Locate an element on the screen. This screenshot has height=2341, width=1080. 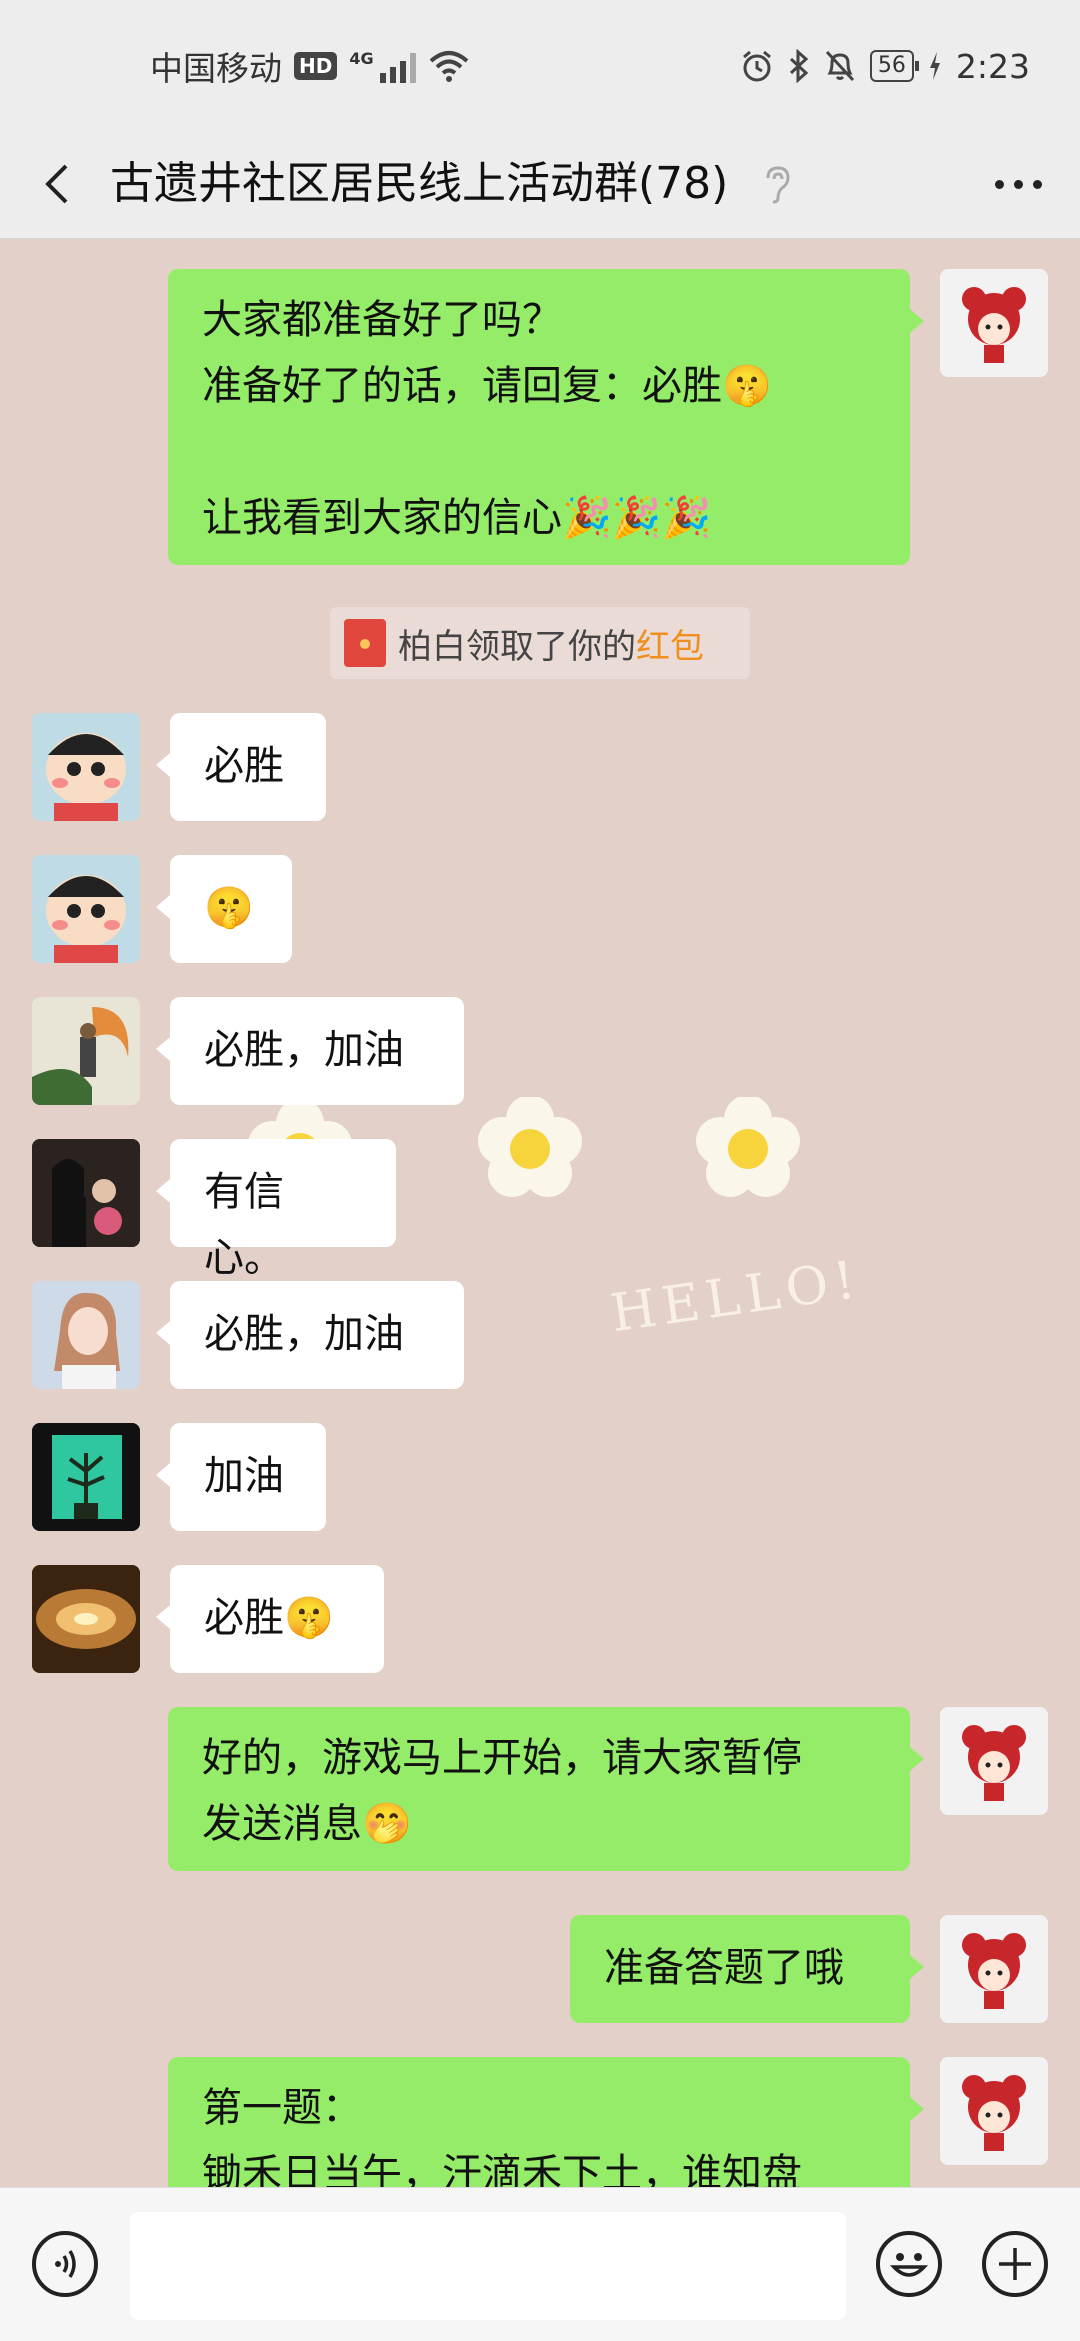
voice-icon is located at coordinates (65, 2264).